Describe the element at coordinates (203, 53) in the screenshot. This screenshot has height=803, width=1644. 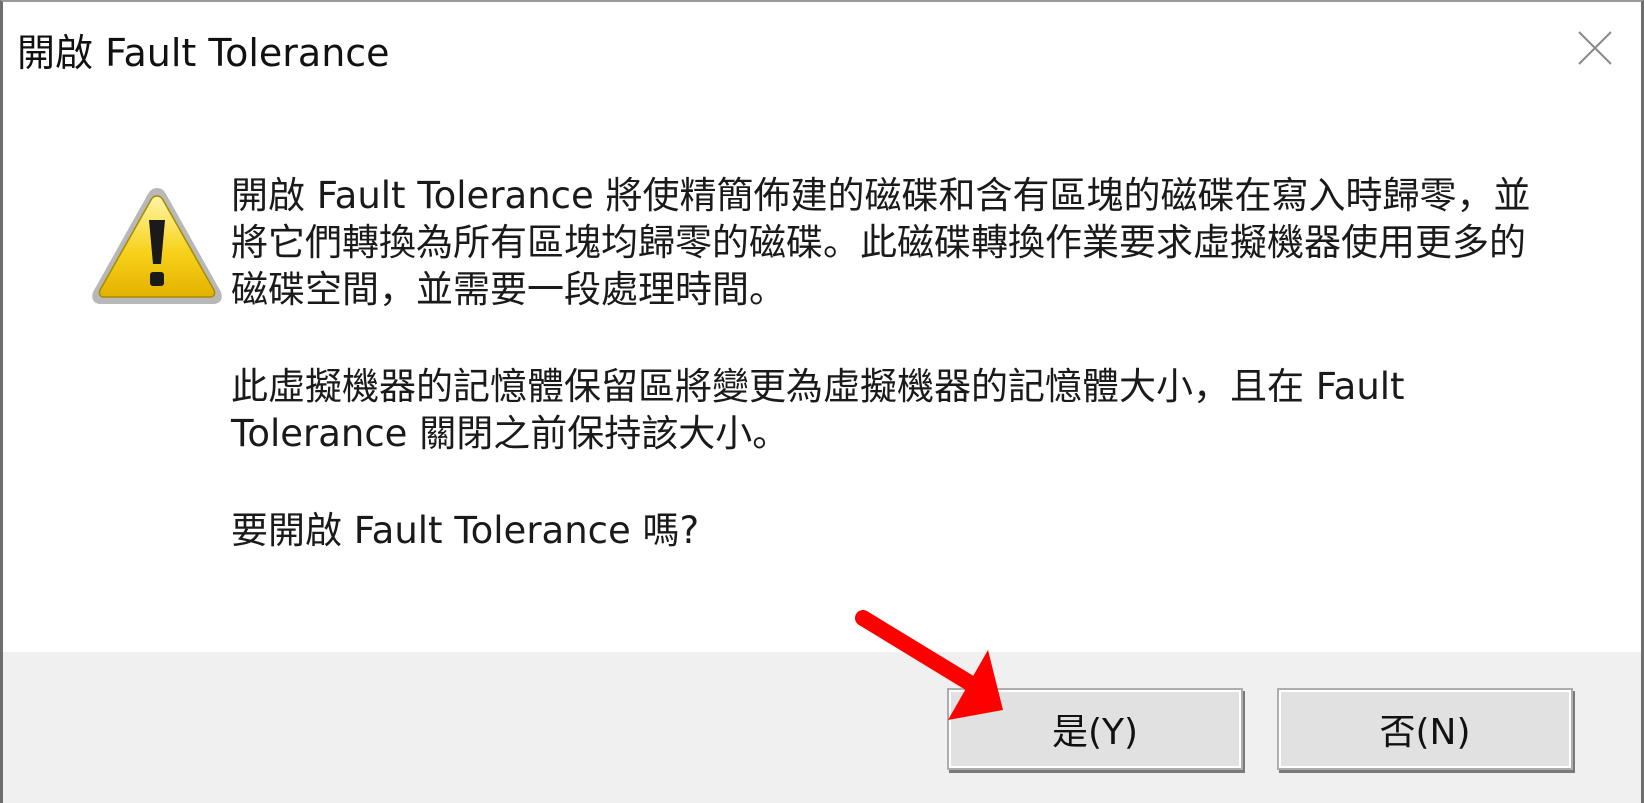
I see `dialog-title: 開啟 Fault Tolerance` at that location.